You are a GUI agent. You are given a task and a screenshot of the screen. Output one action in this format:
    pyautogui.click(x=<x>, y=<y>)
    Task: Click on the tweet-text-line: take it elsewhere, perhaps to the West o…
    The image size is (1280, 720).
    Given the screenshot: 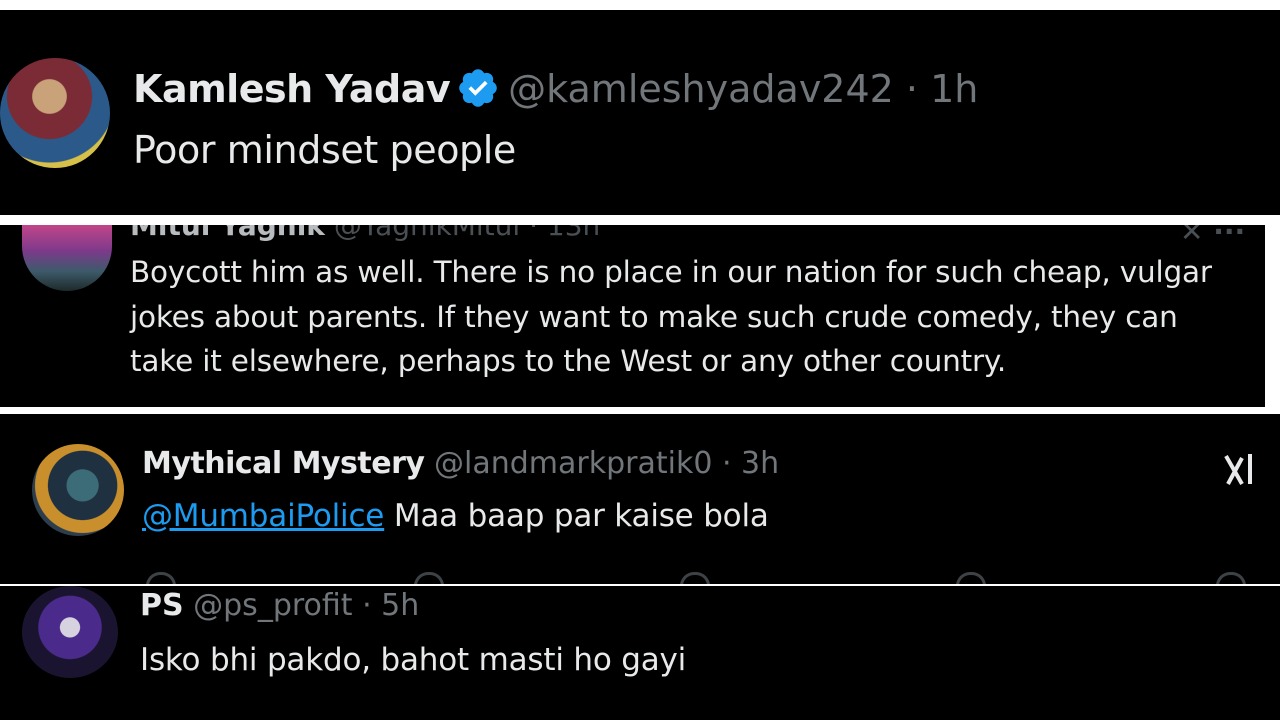 What is the action you would take?
    pyautogui.click(x=568, y=361)
    